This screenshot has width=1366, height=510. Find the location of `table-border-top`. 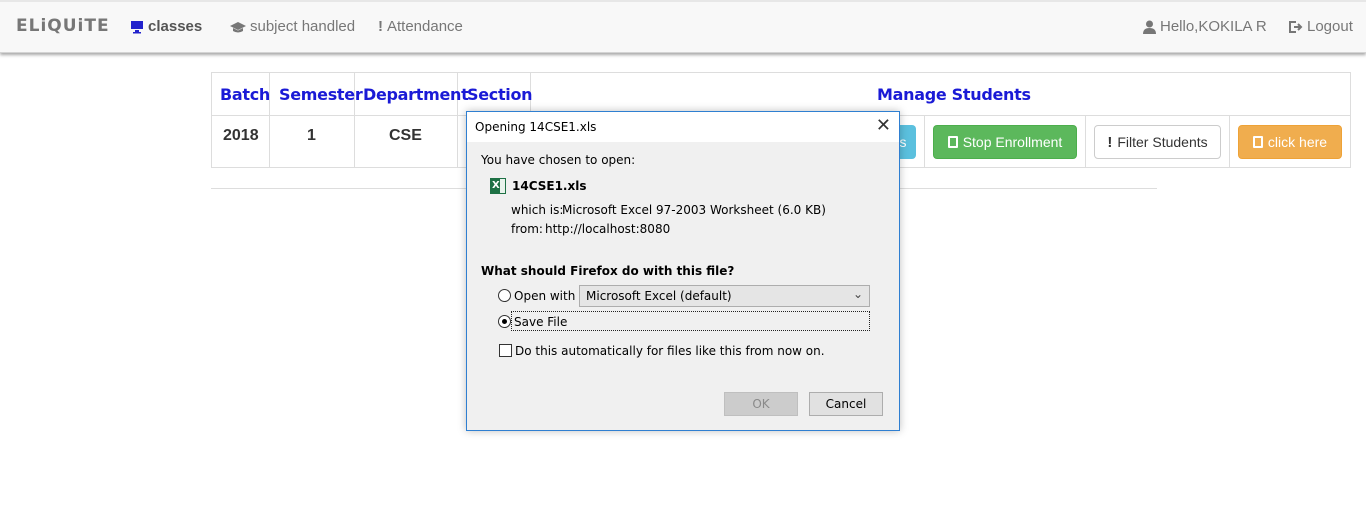

table-border-top is located at coordinates (781, 72).